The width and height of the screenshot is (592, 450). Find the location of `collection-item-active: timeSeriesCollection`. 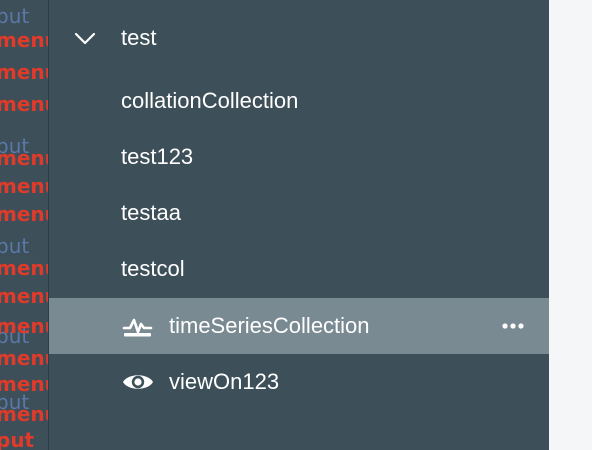

collection-item-active: timeSeriesCollection is located at coordinates (299, 326).